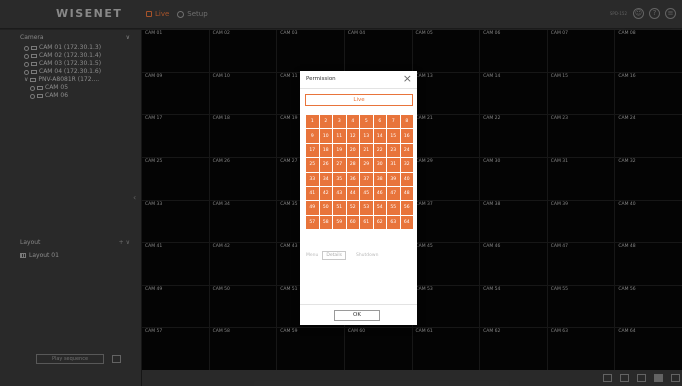 The image size is (682, 386). I want to click on camera-tile: CAM 57, so click(175, 349).